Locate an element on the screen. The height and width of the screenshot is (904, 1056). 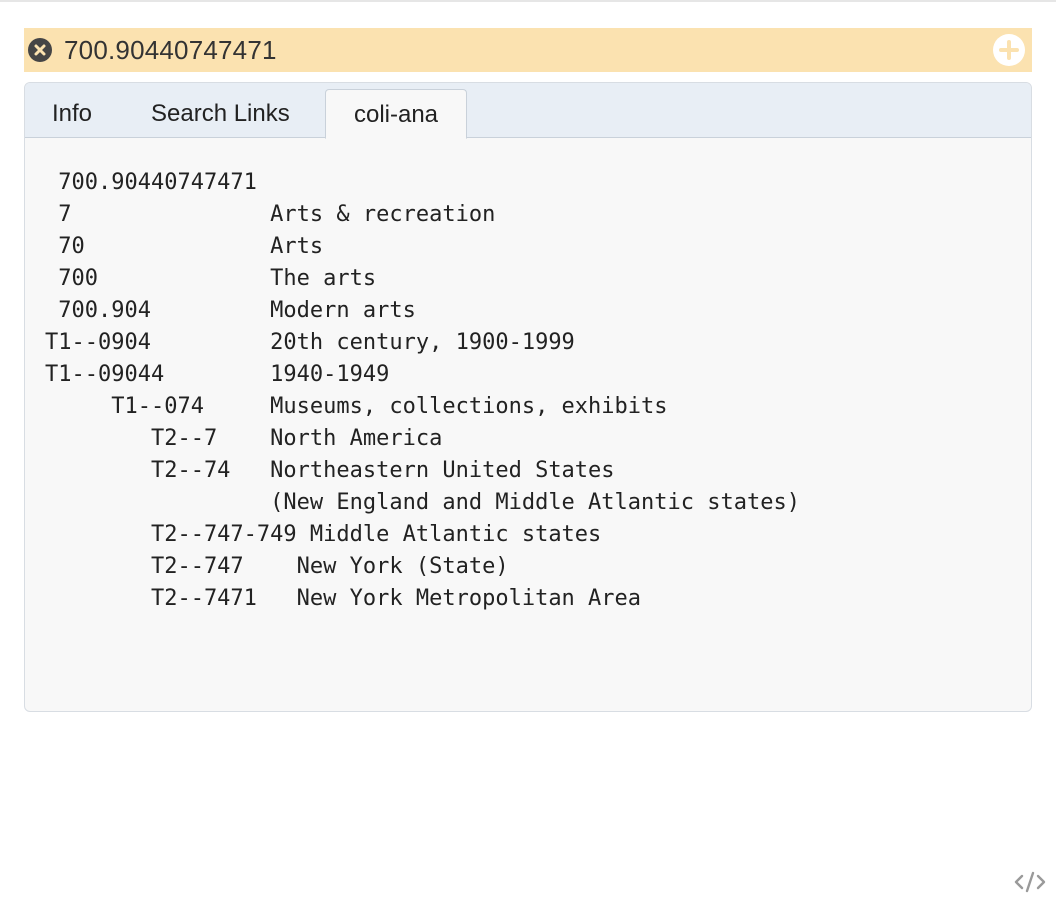
analysis-line: T2--7 North America is located at coordinates (244, 438).